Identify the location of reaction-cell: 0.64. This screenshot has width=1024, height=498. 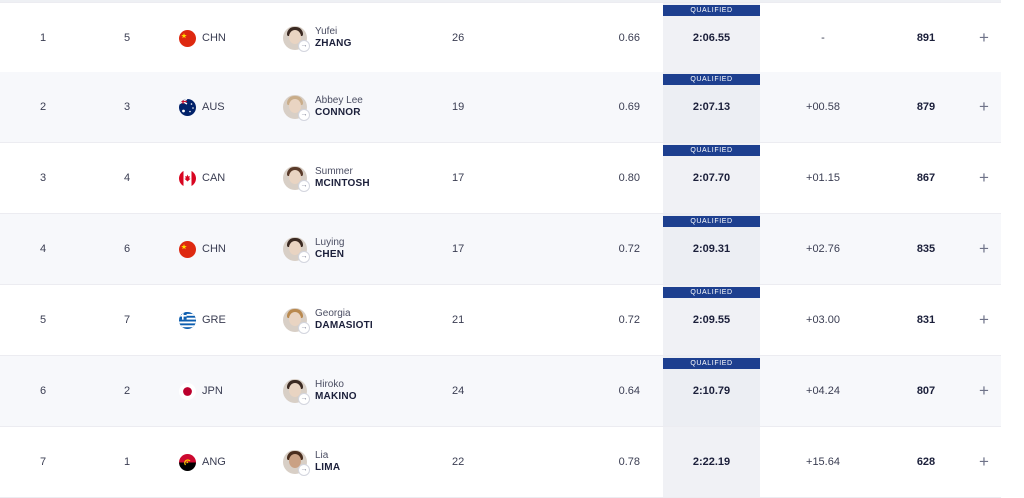
(629, 391).